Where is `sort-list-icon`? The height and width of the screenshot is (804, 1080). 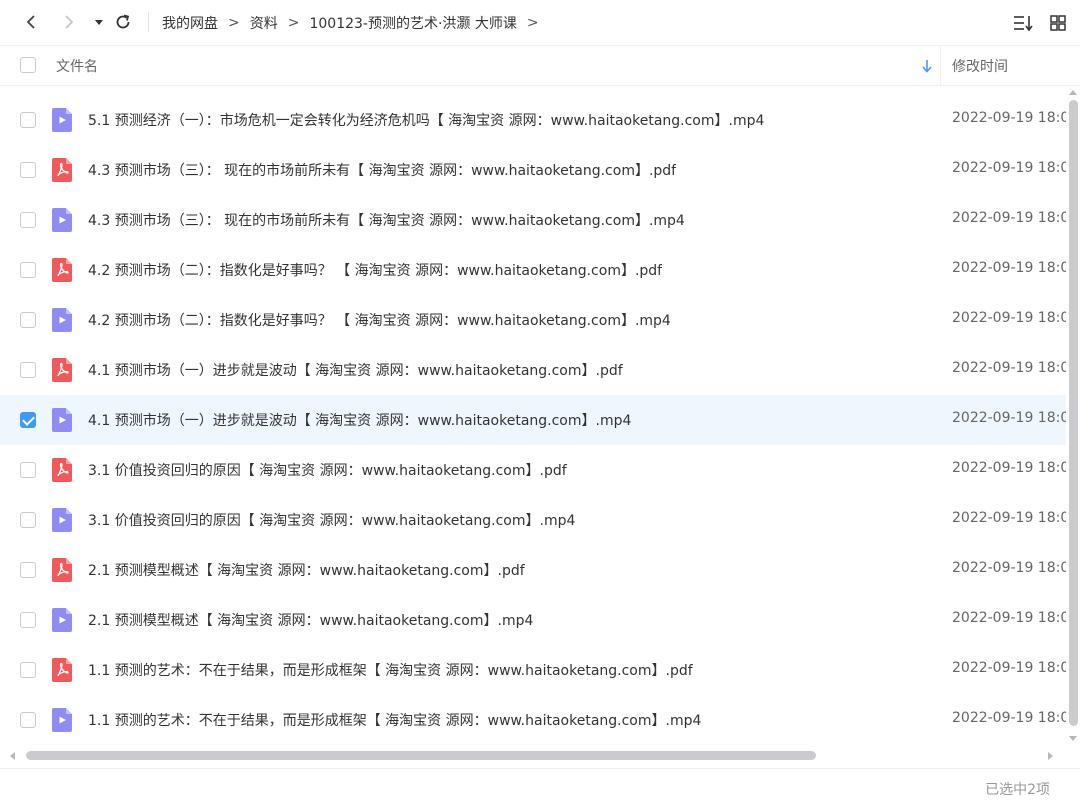 sort-list-icon is located at coordinates (1023, 24).